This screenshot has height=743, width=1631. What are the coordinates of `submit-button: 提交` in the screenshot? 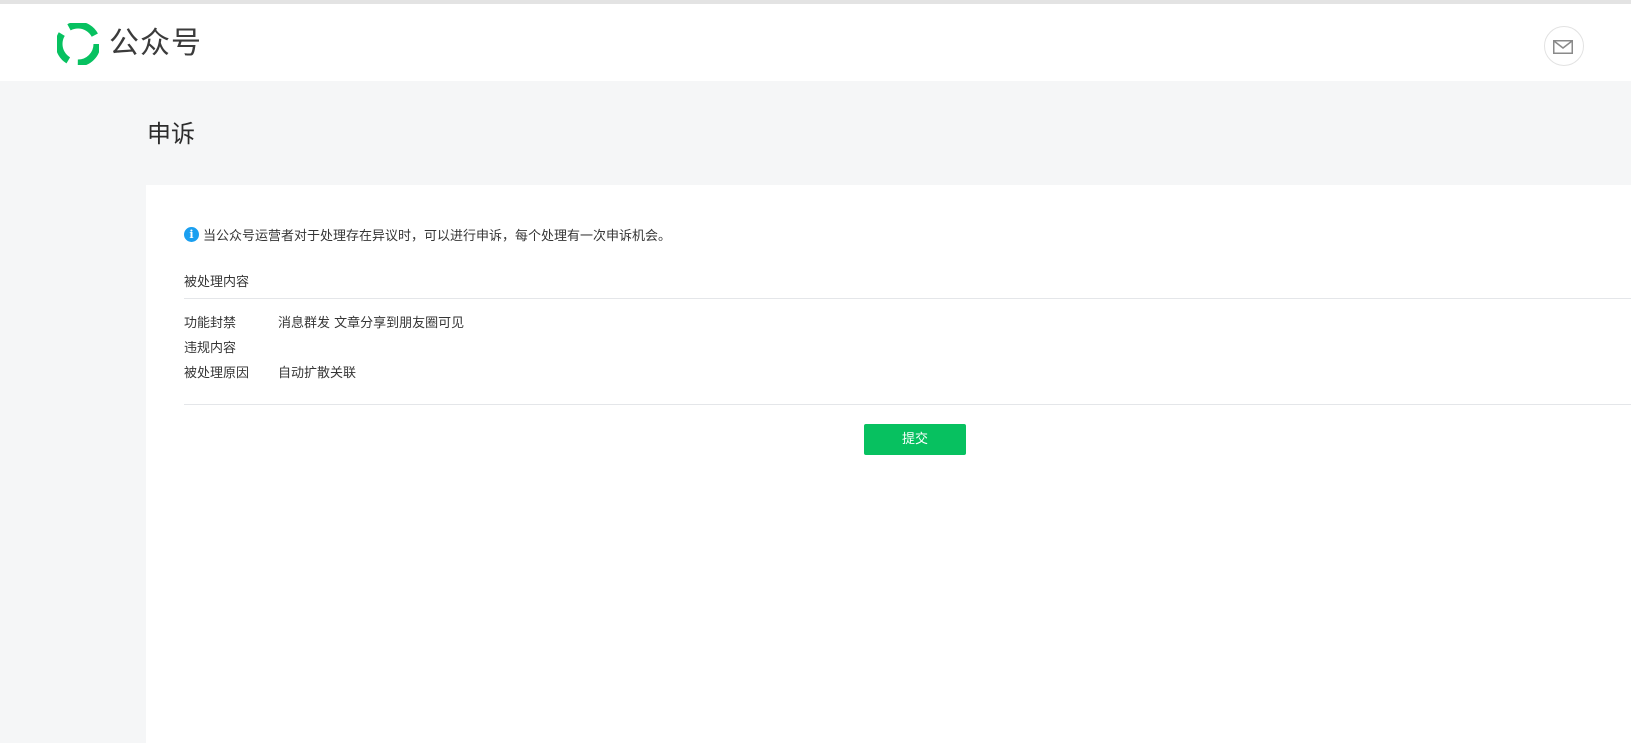 It's located at (915, 439).